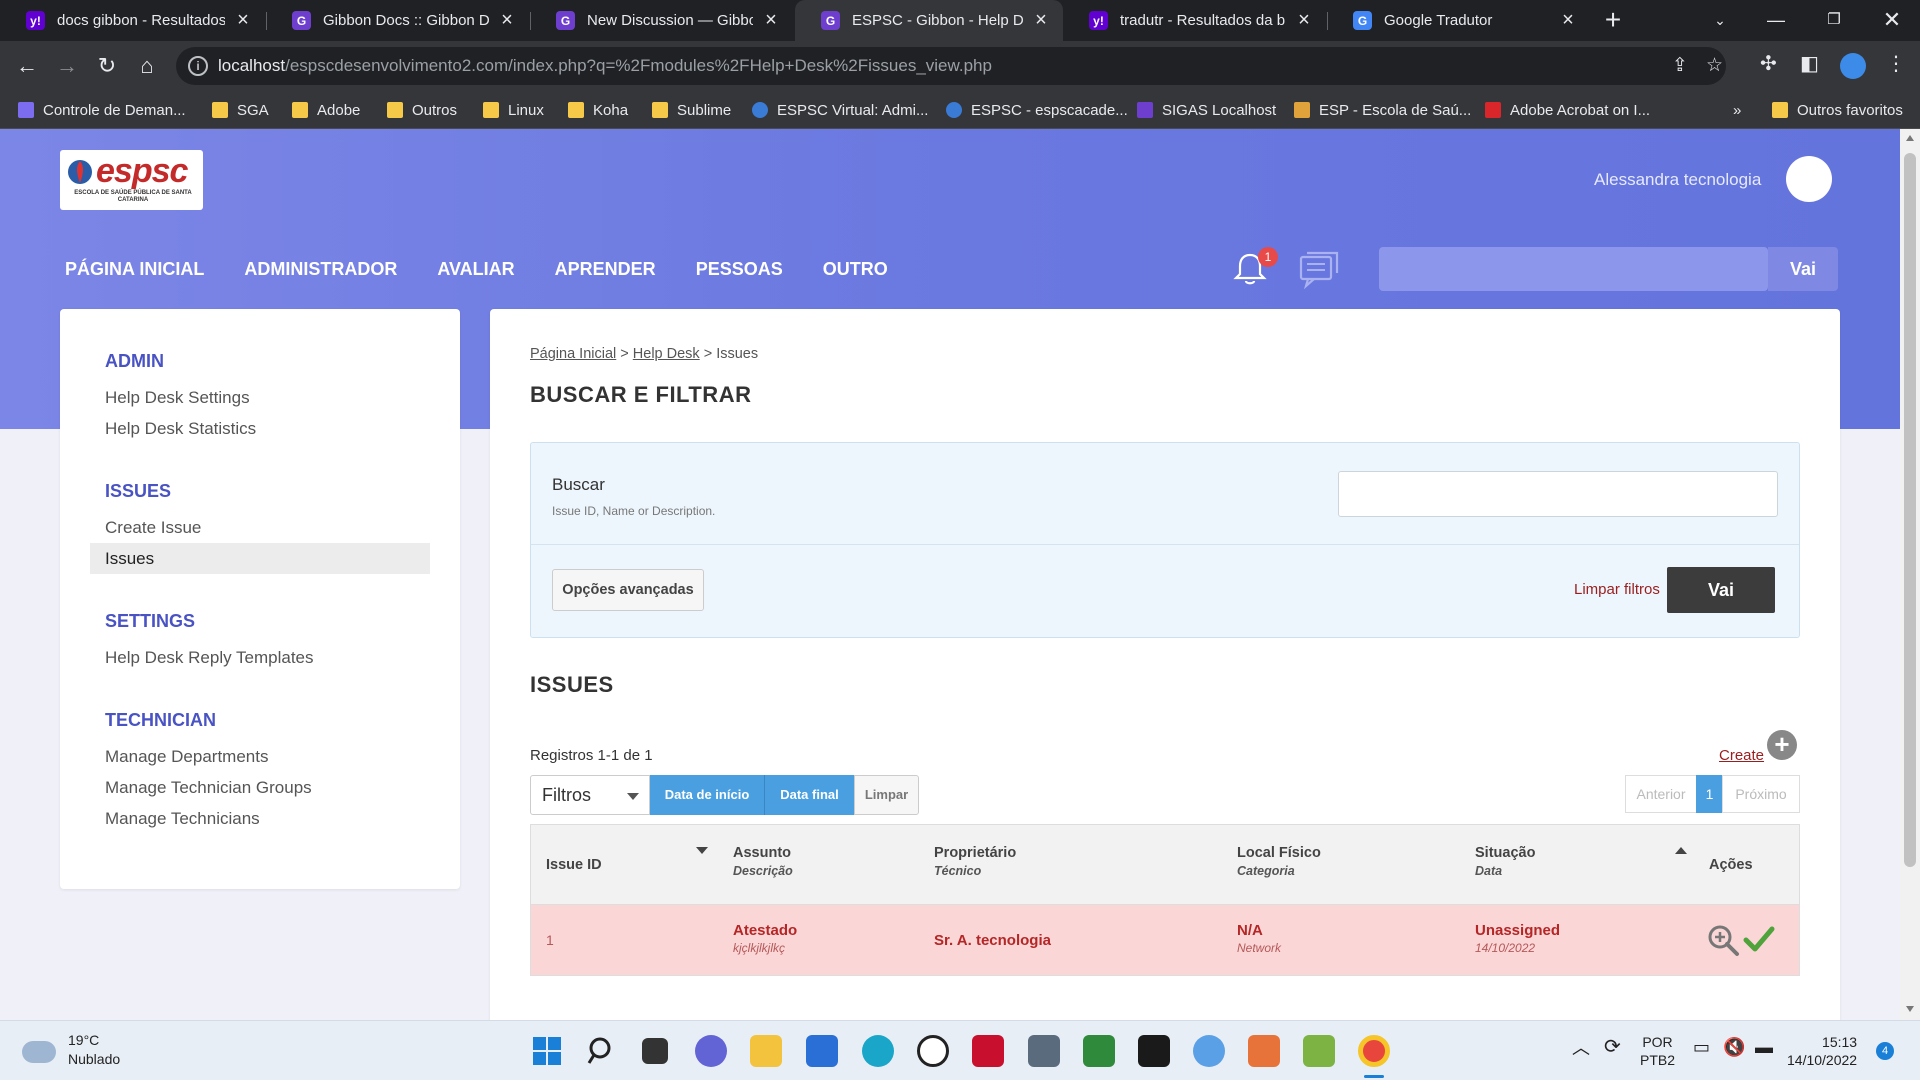 This screenshot has height=1080, width=1920. What do you see at coordinates (1661, 794) in the screenshot?
I see `pager-prev-button: Anterior` at bounding box center [1661, 794].